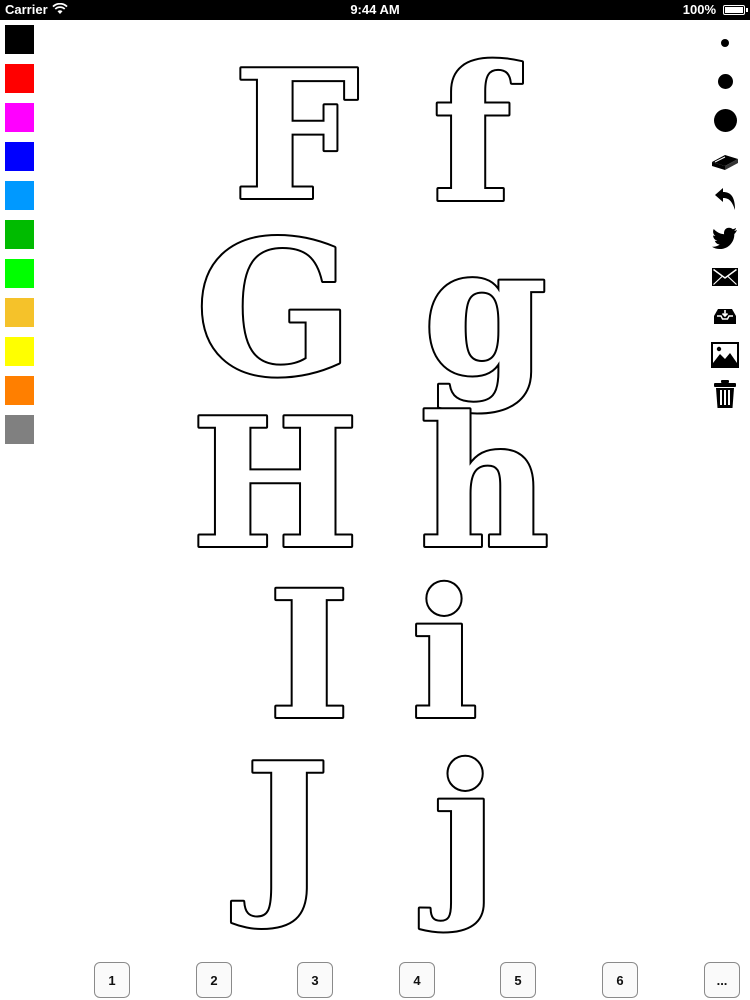 This screenshot has height=1000, width=750. What do you see at coordinates (26, 9) in the screenshot?
I see `carrier-label: Carrier` at bounding box center [26, 9].